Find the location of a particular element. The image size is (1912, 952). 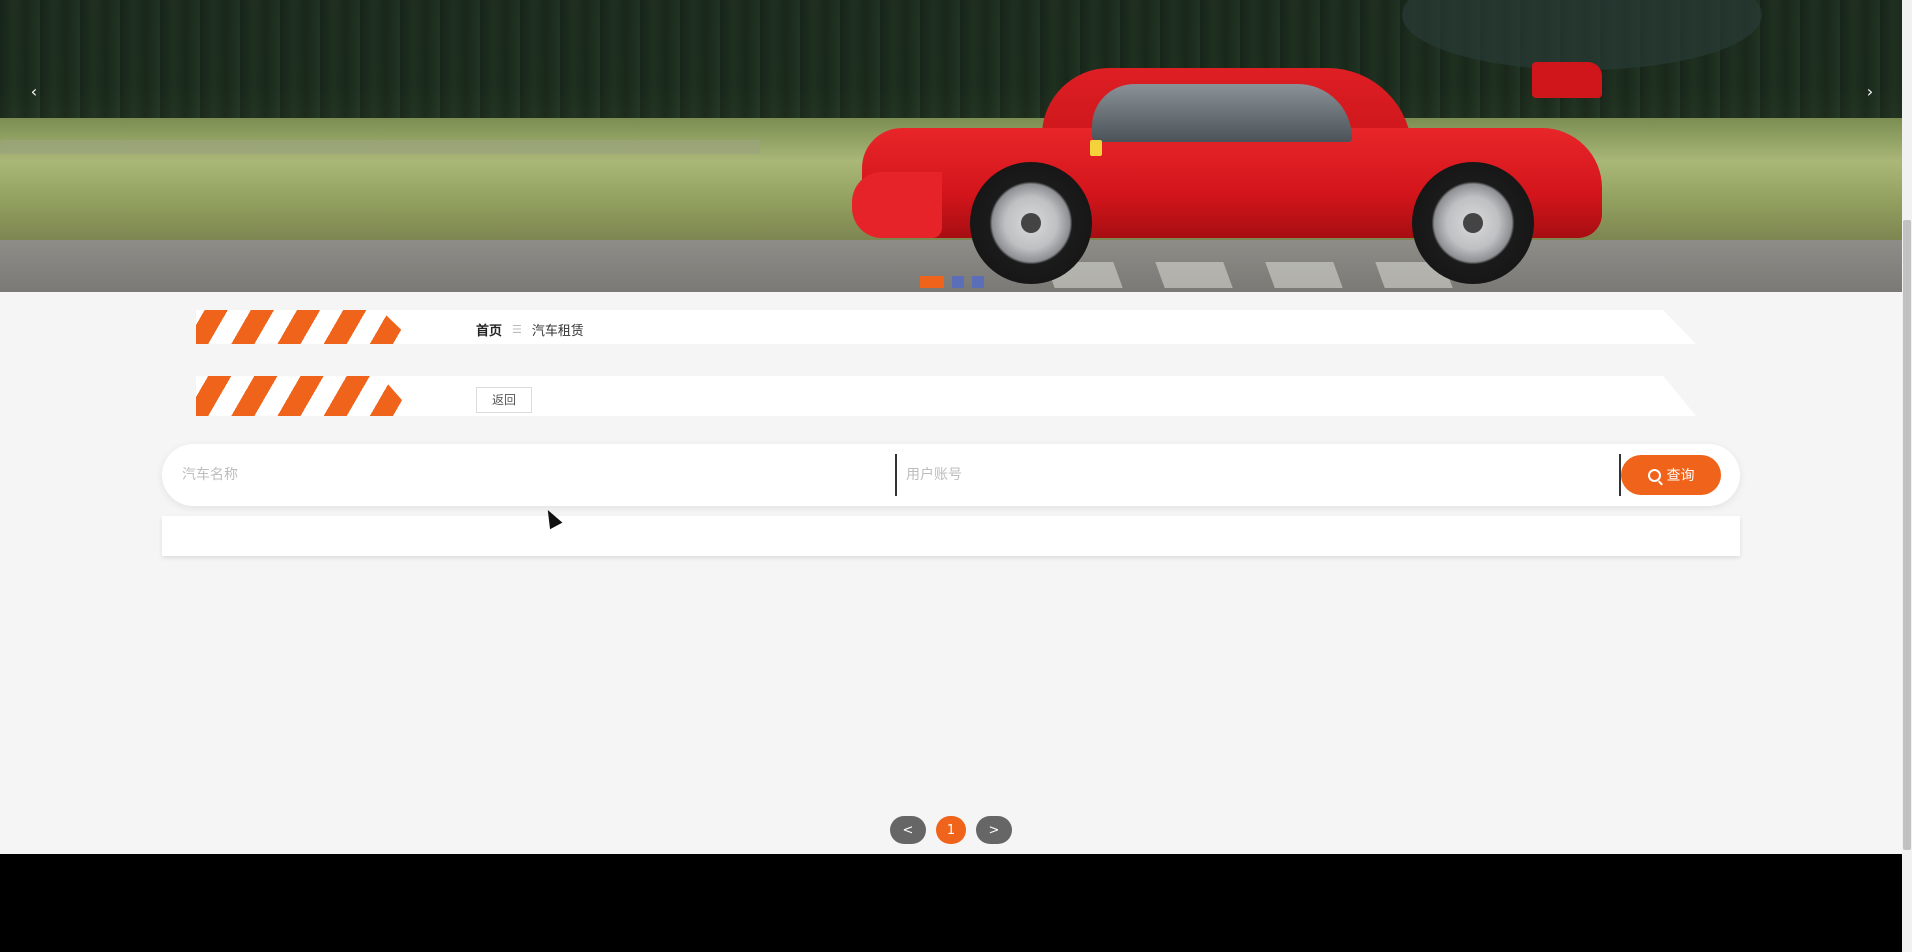

page-scrollbar is located at coordinates (1907, 476).